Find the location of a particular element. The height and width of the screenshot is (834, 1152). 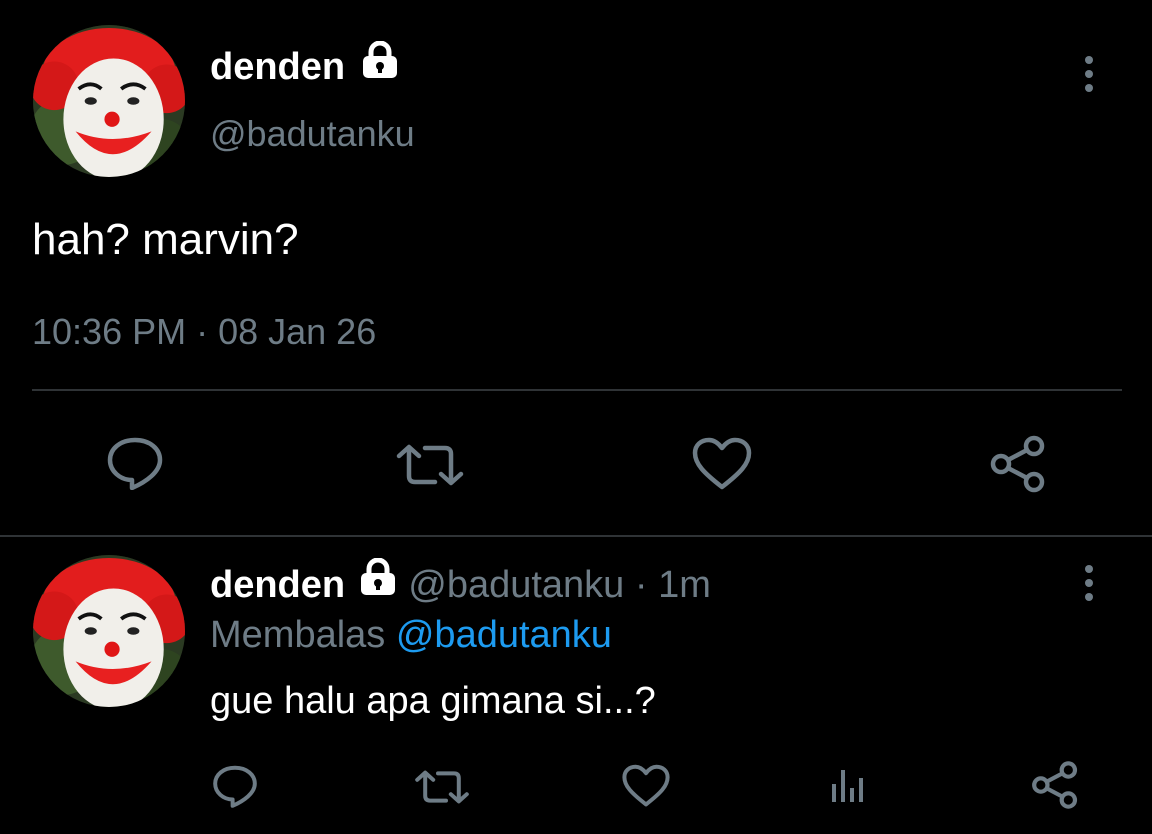

reply-display-name: denden is located at coordinates (277, 585).